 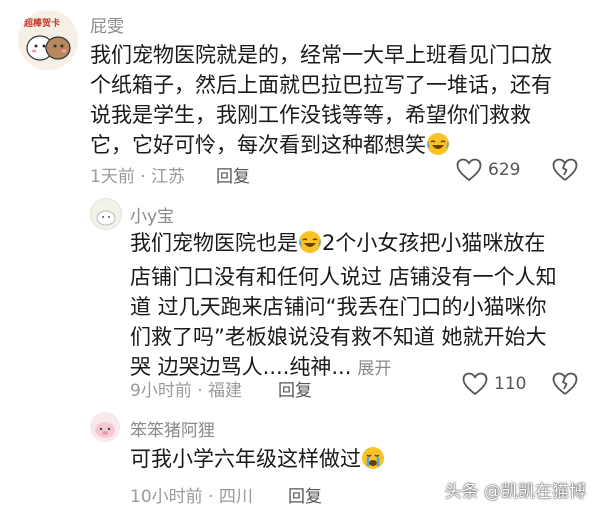 What do you see at coordinates (172, 428) in the screenshot?
I see `comment-username: 笨笨猪阿狸` at bounding box center [172, 428].